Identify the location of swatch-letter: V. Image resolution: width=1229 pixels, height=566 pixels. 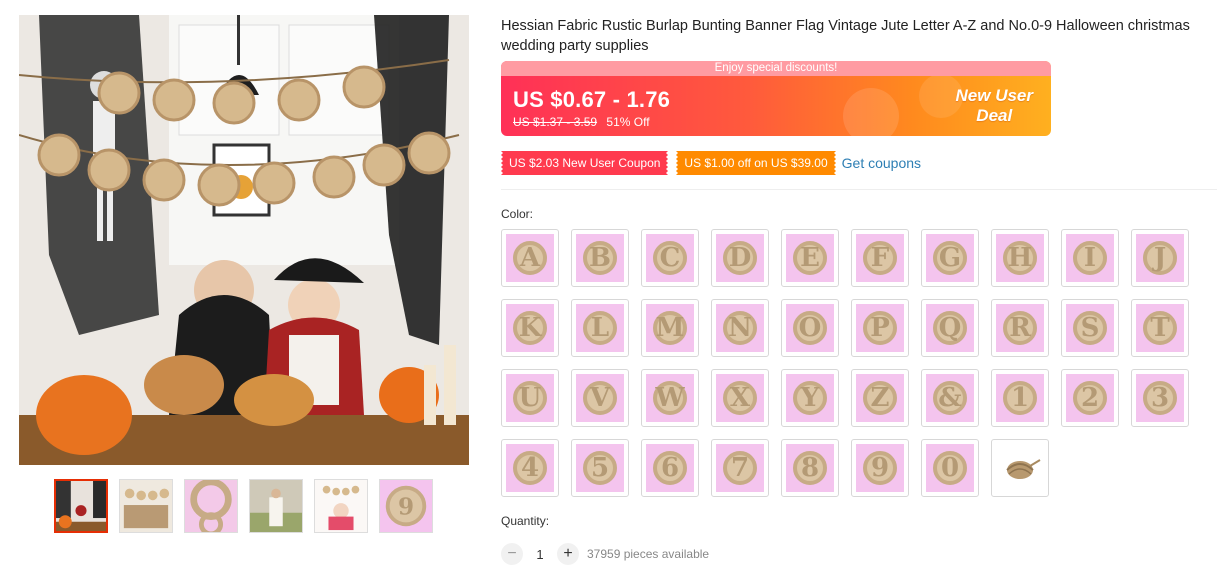
(600, 398).